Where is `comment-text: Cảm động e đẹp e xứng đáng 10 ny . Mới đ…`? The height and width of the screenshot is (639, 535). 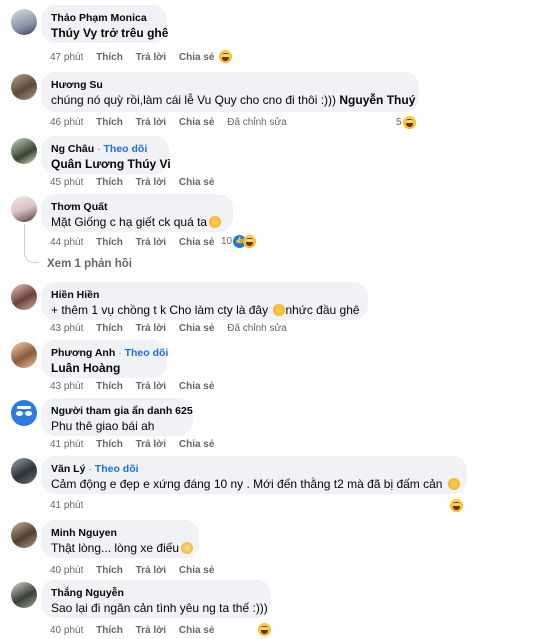 comment-text: Cảm động e đẹp e xứng đáng 10 ny . Mới đ… is located at coordinates (255, 484).